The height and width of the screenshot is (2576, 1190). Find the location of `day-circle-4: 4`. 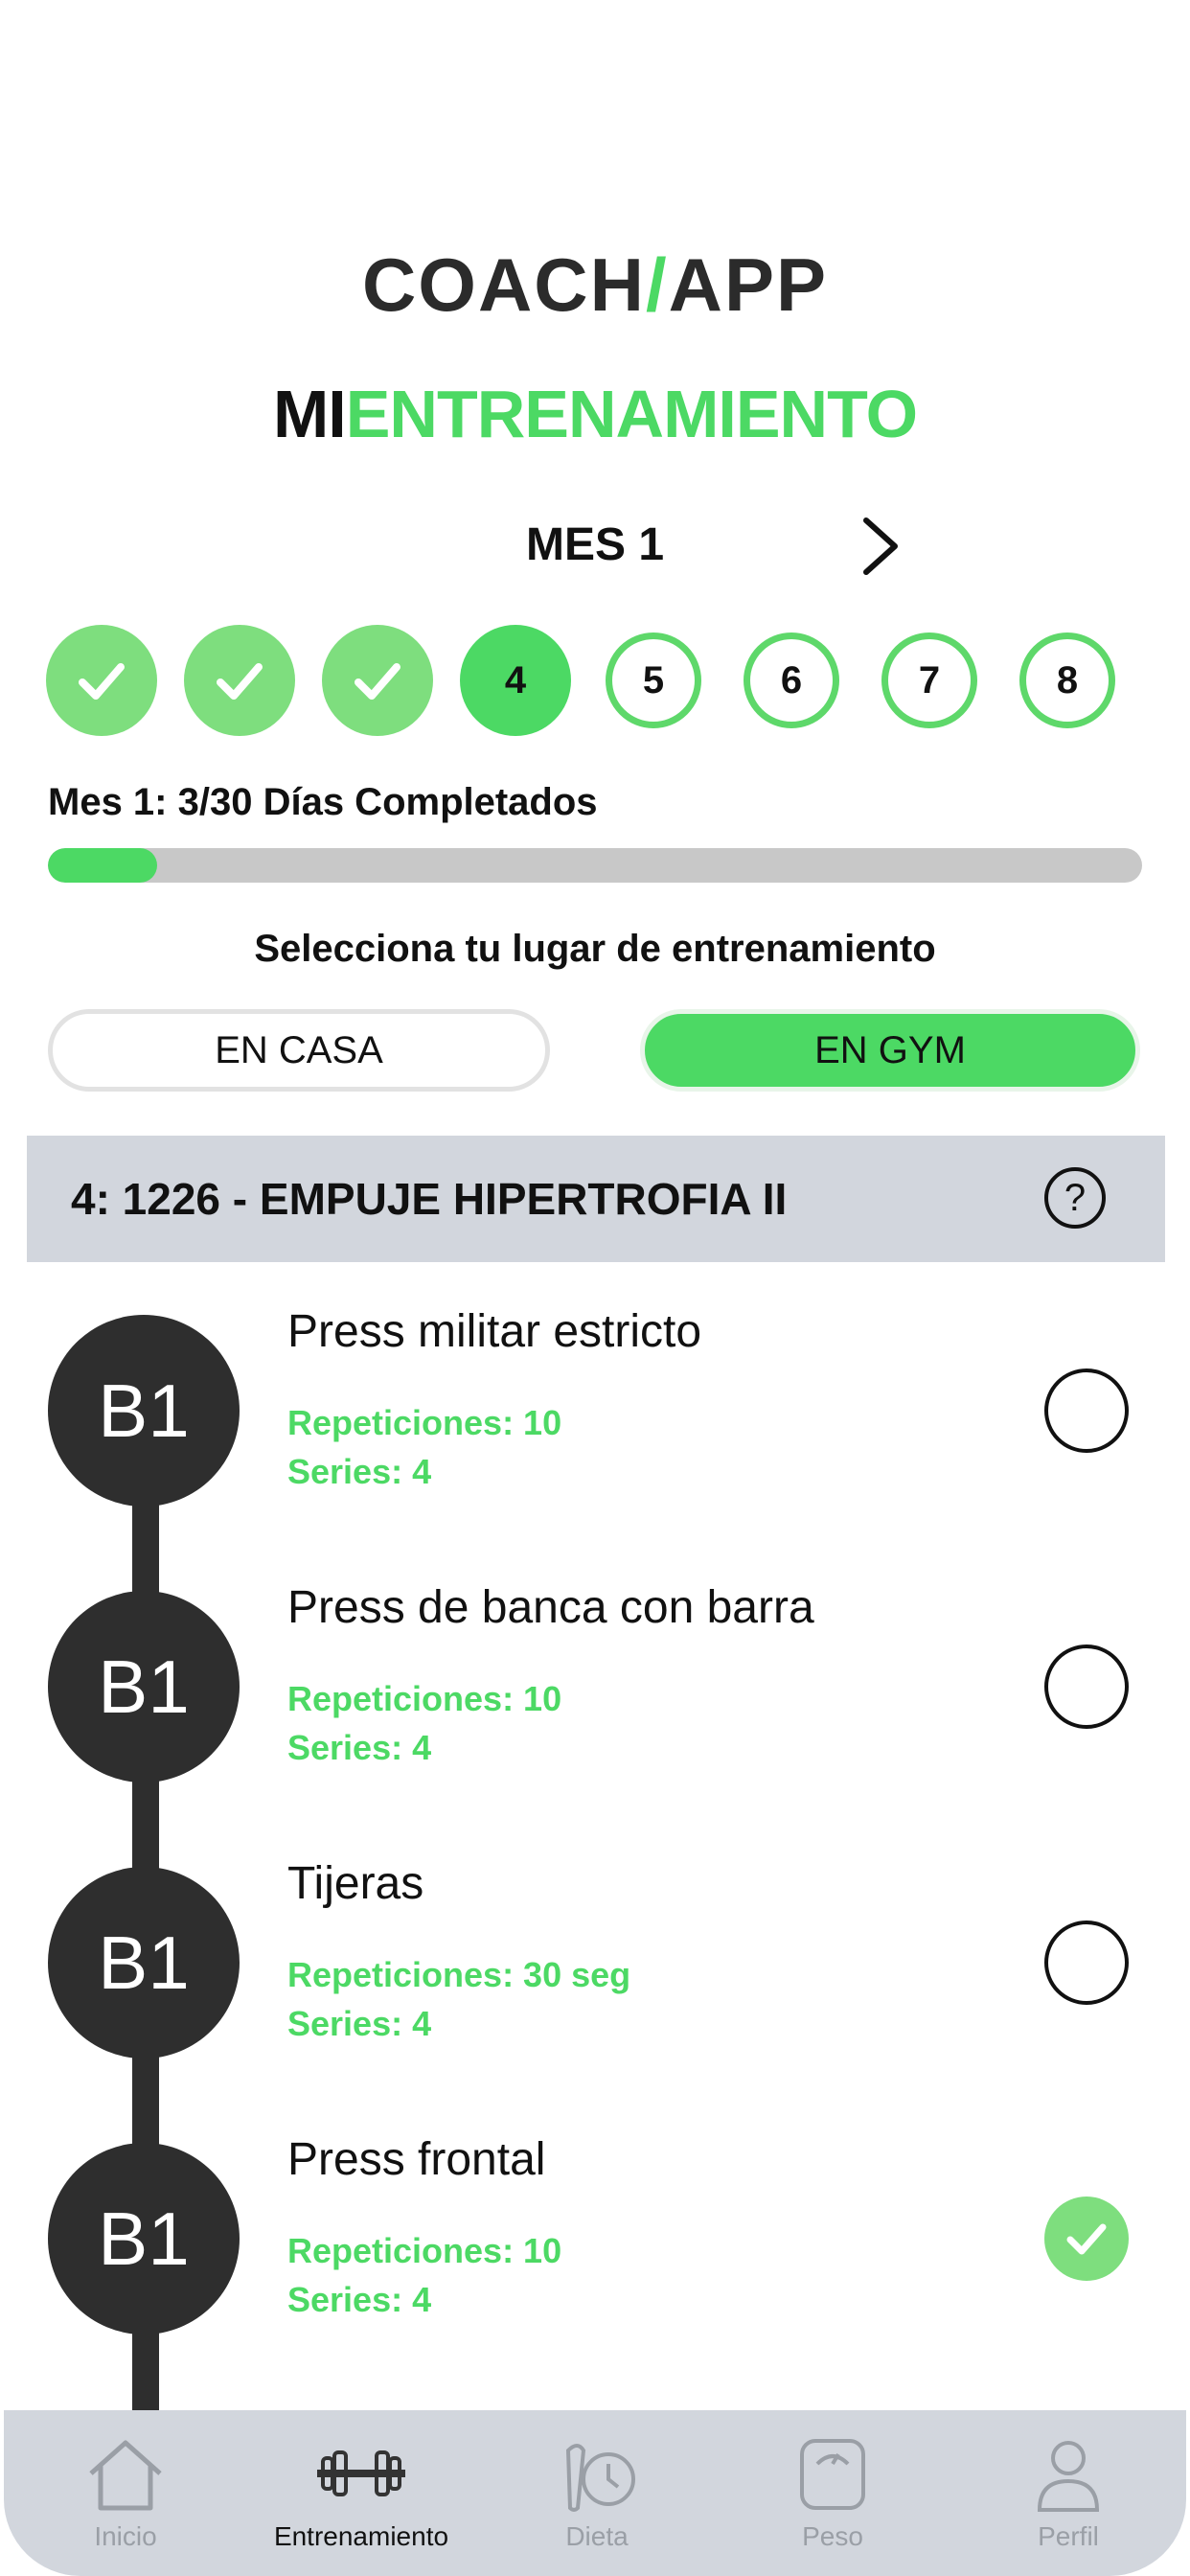

day-circle-4: 4 is located at coordinates (515, 680).